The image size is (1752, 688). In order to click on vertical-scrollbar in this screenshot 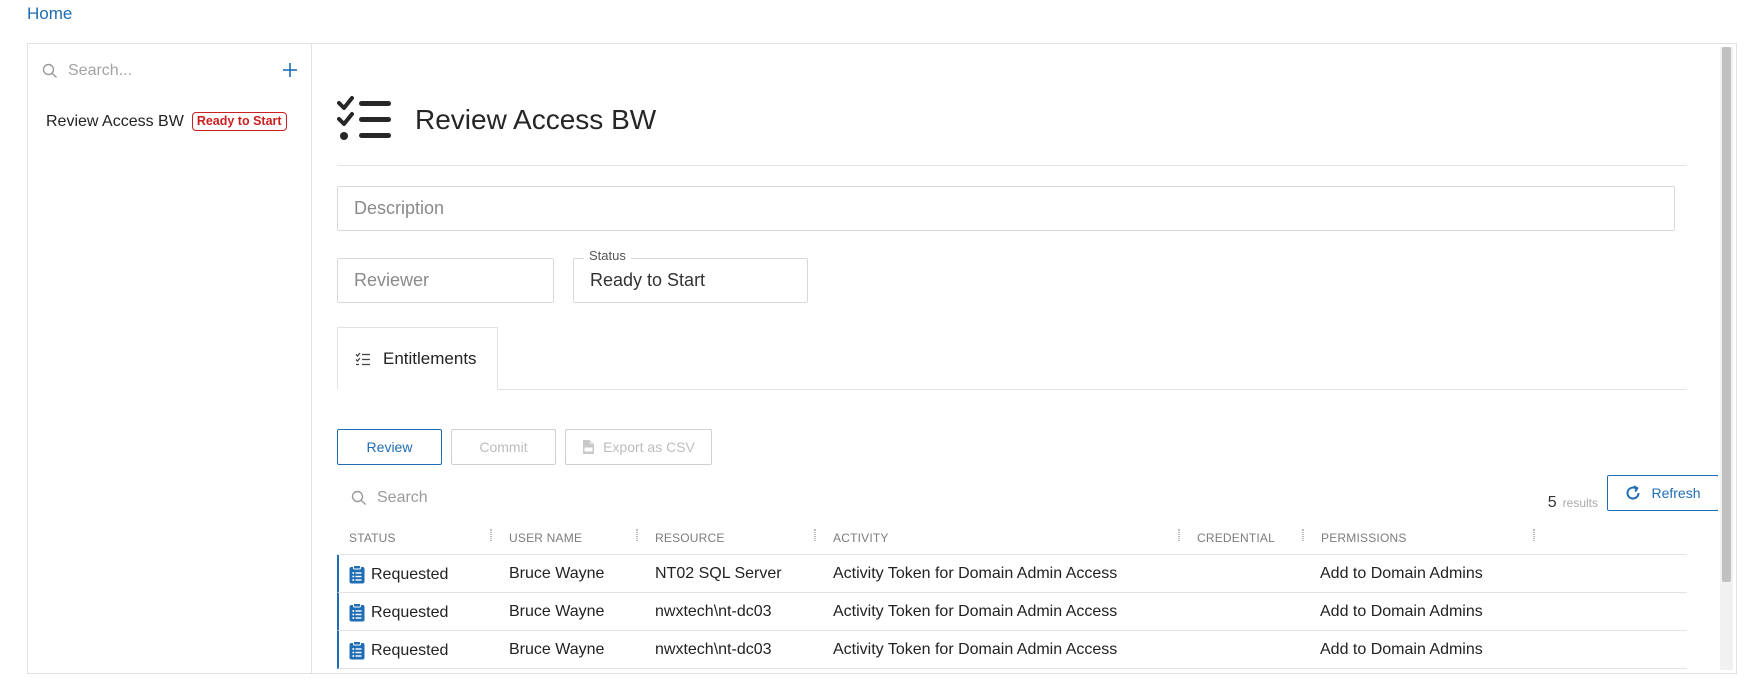, I will do `click(1726, 358)`.